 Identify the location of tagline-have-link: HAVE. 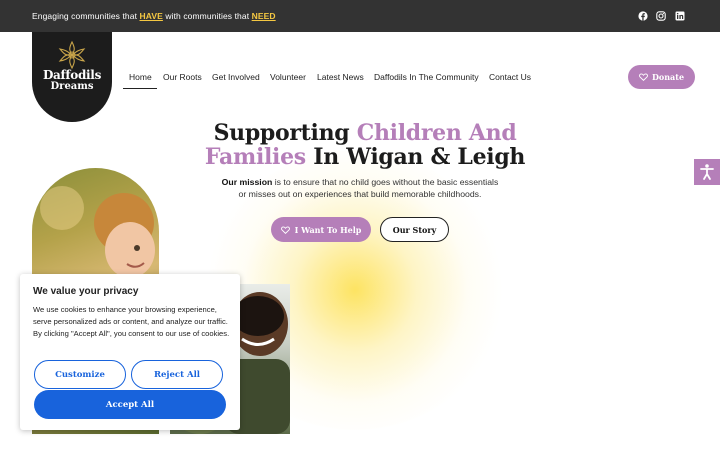
(151, 16).